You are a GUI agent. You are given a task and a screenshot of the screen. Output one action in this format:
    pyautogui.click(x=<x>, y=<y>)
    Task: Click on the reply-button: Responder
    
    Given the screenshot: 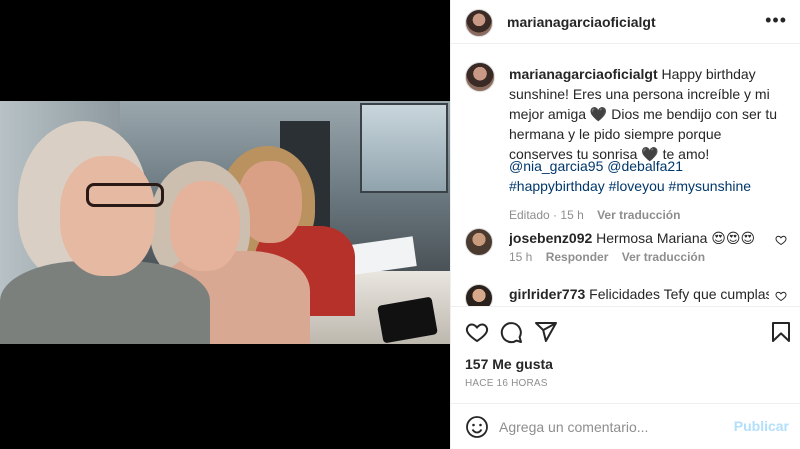 What is the action you would take?
    pyautogui.click(x=577, y=257)
    